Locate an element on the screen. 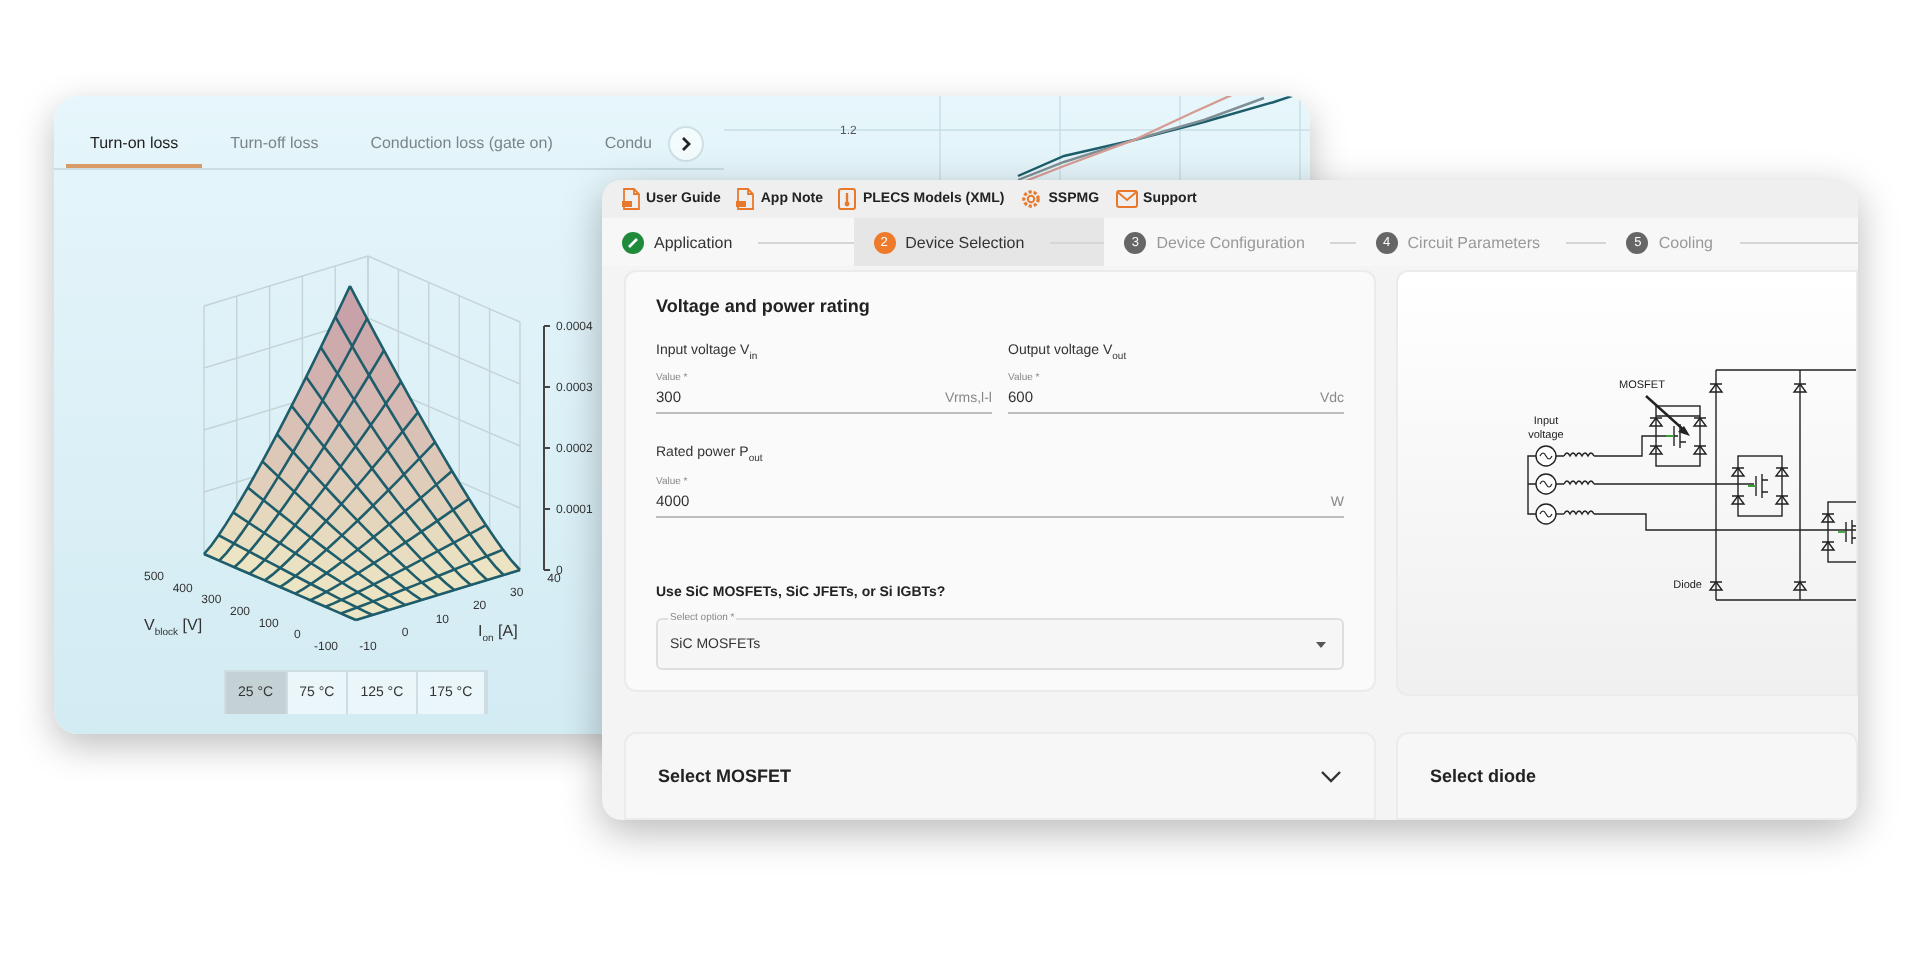 The image size is (1920, 960). dropdown-caret-icon is located at coordinates (1321, 644).